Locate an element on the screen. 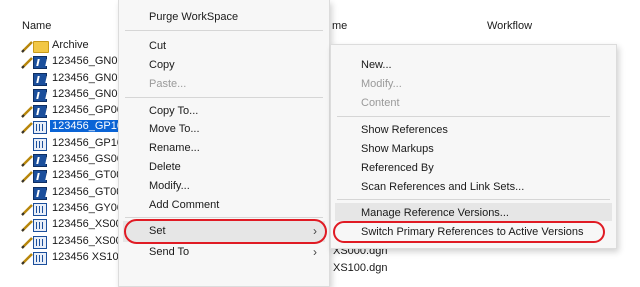 The height and width of the screenshot is (287, 640). chevron-right-icon: › is located at coordinates (315, 252).